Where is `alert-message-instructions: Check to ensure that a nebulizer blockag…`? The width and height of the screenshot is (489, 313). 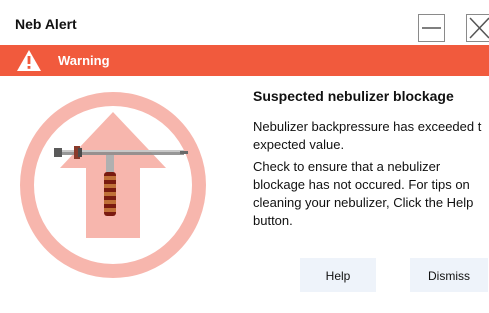
alert-message-instructions: Check to ensure that a nebulizer blockag… is located at coordinates (363, 193).